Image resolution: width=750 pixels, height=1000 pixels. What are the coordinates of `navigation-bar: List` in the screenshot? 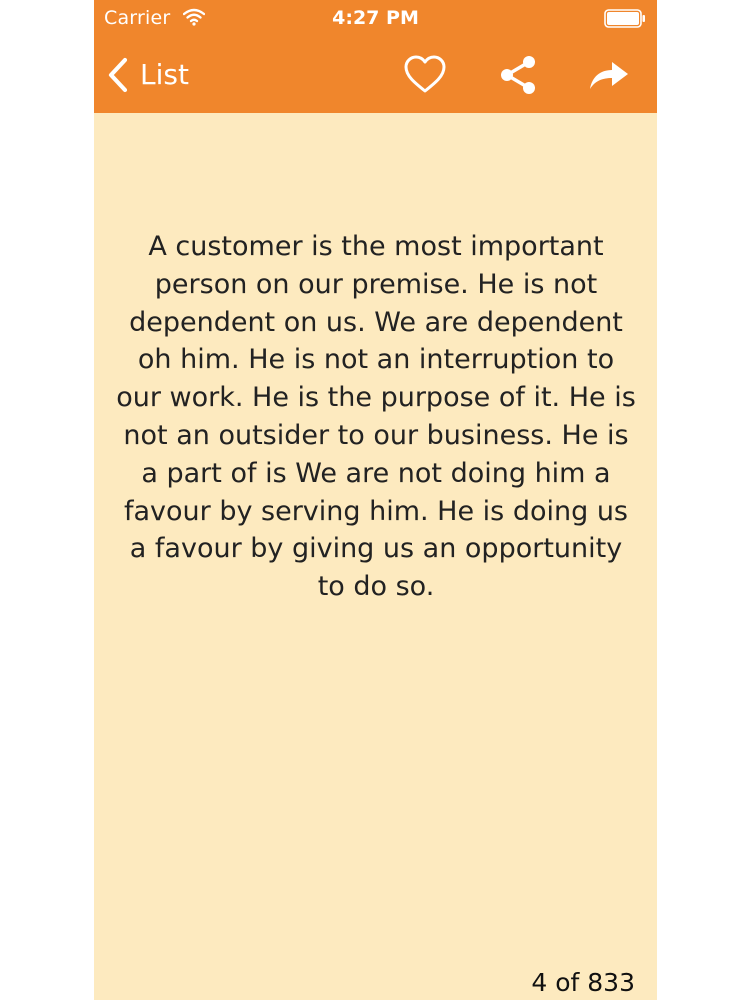 It's located at (375, 76).